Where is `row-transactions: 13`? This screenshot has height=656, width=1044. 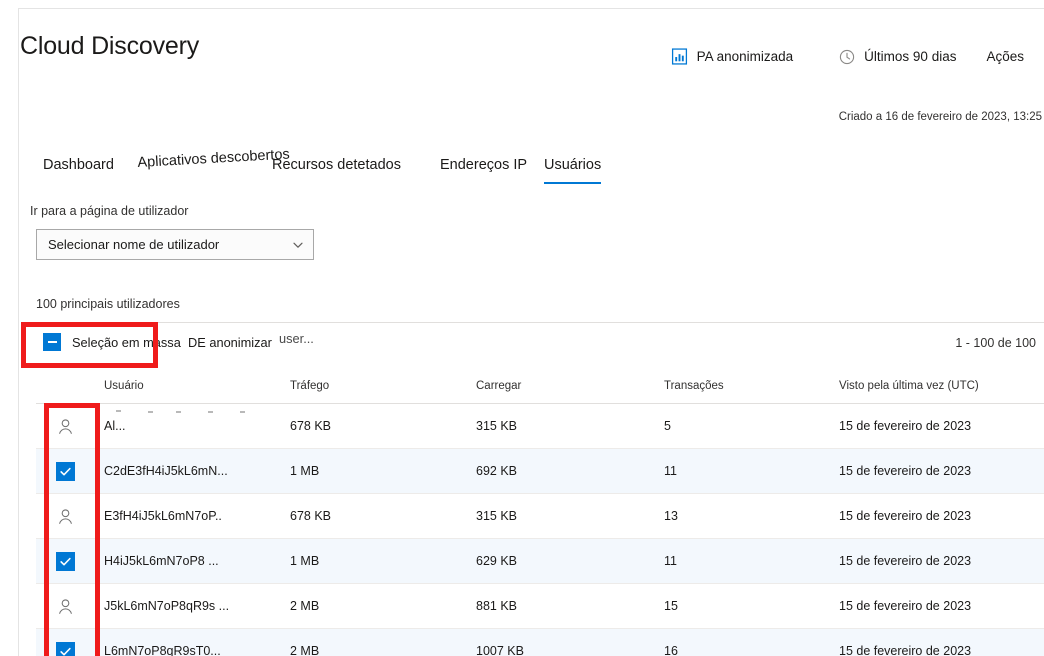
row-transactions: 13 is located at coordinates (671, 516).